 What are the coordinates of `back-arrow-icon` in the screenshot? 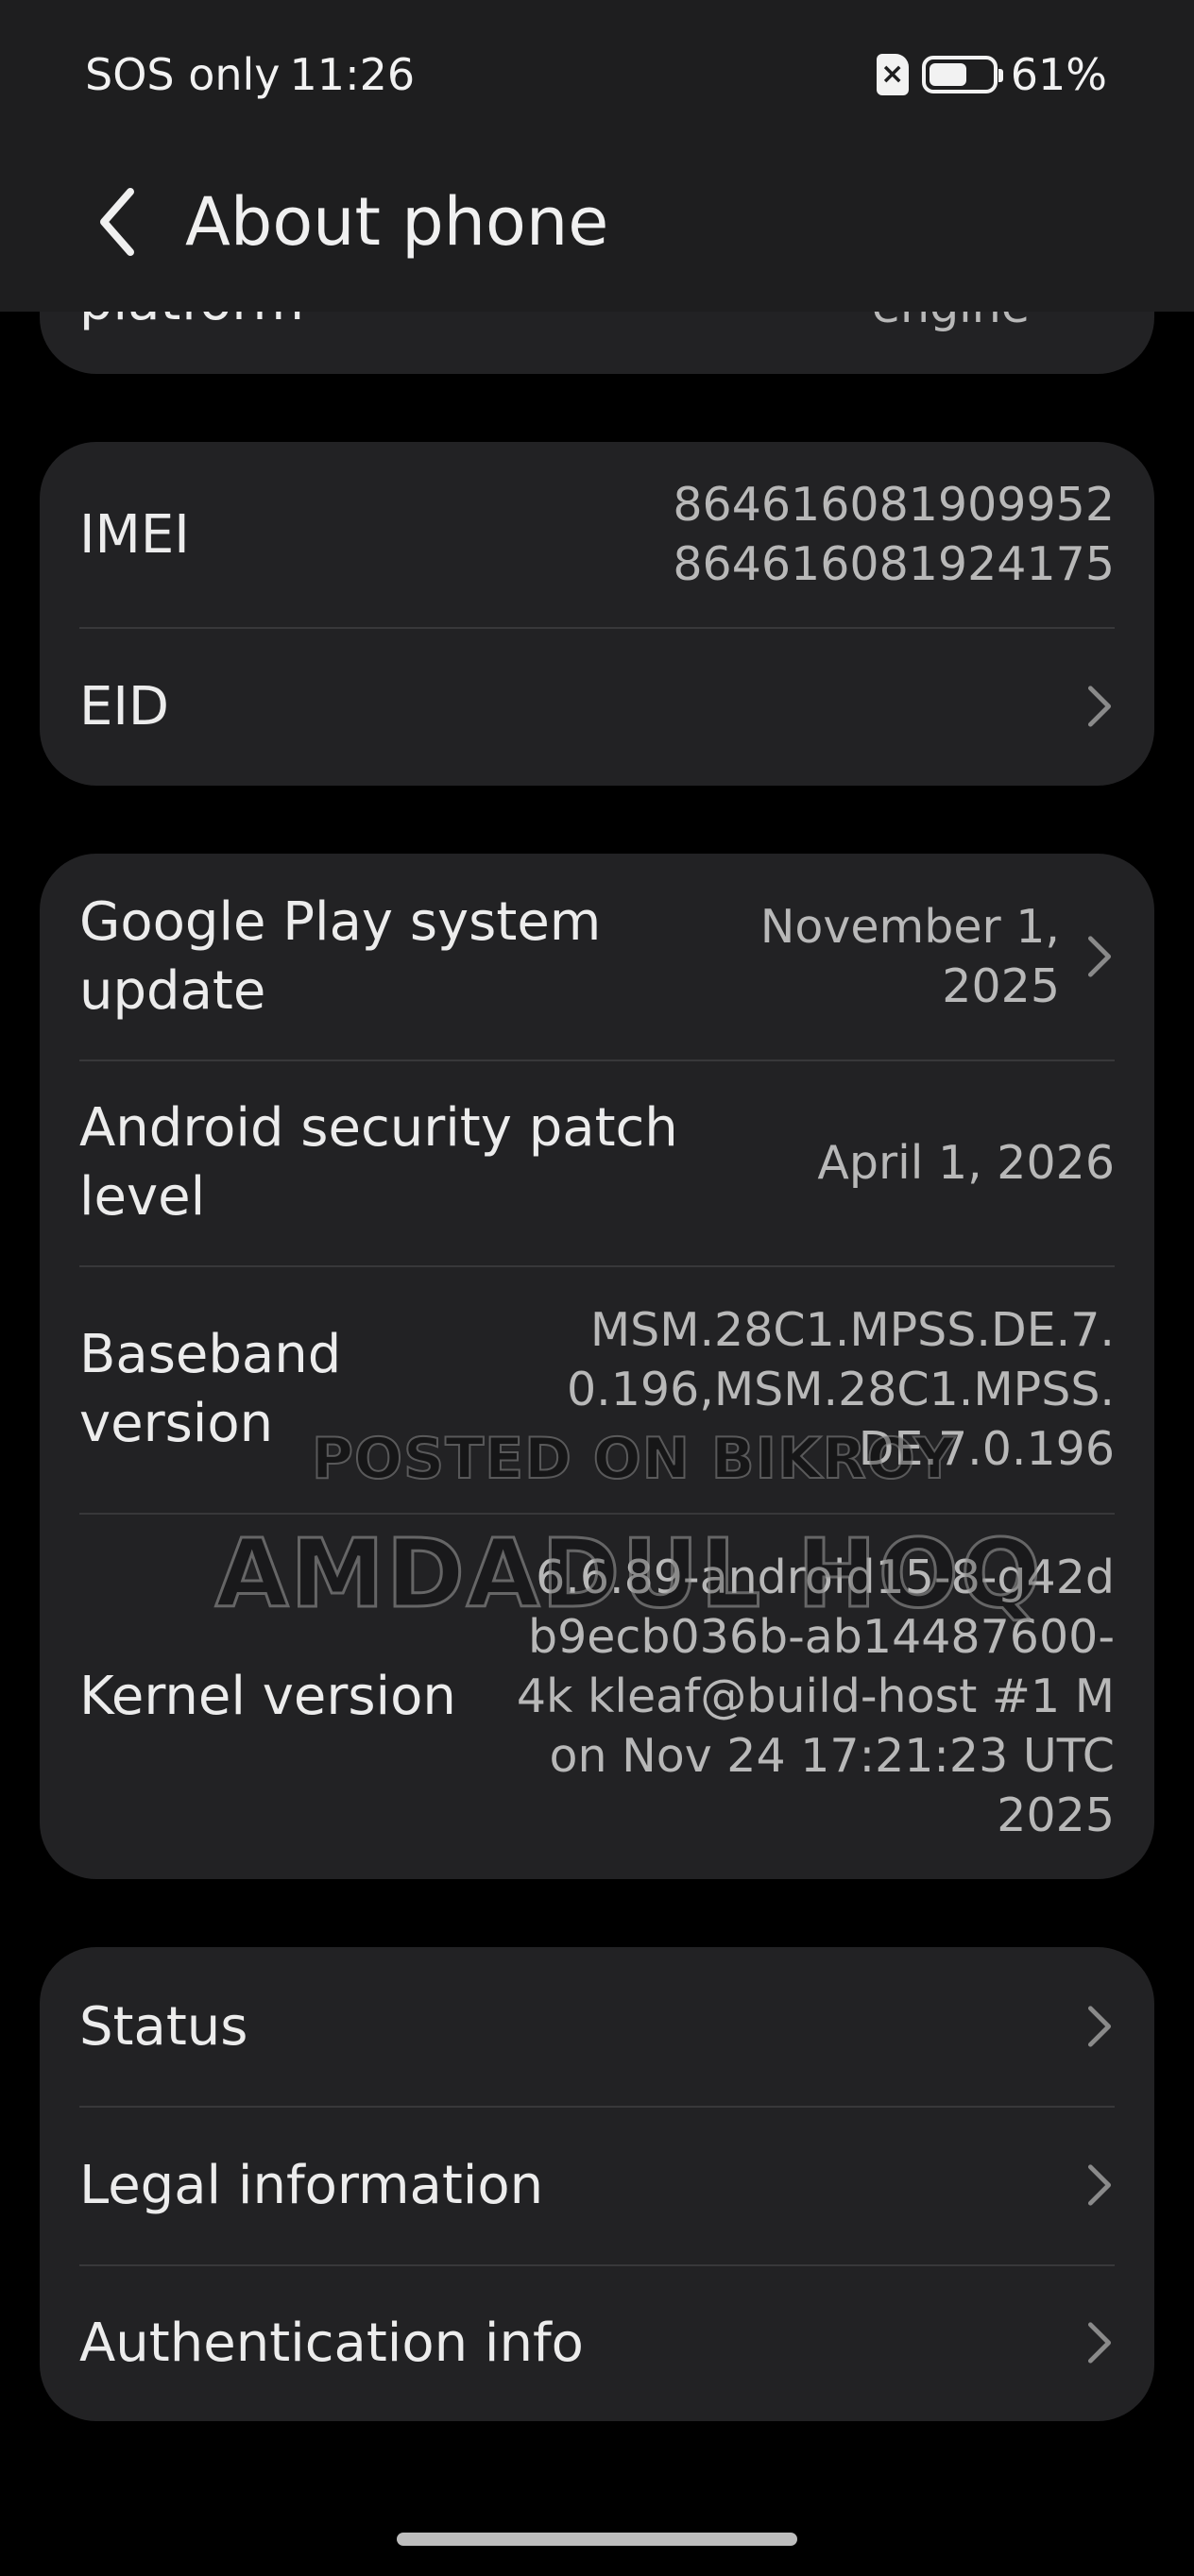 It's located at (117, 222).